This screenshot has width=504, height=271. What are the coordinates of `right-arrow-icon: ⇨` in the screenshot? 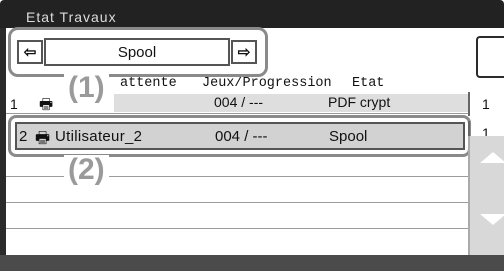 It's located at (244, 52).